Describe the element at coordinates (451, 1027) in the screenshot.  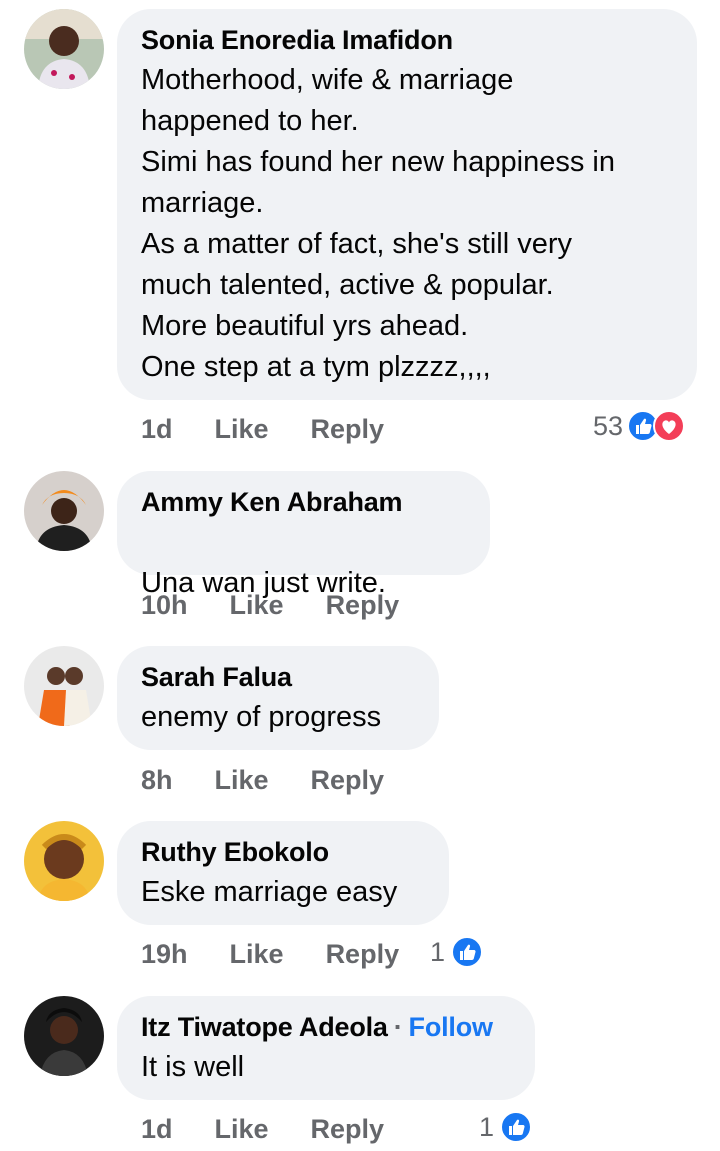
I see `follow-button: Follow` at that location.